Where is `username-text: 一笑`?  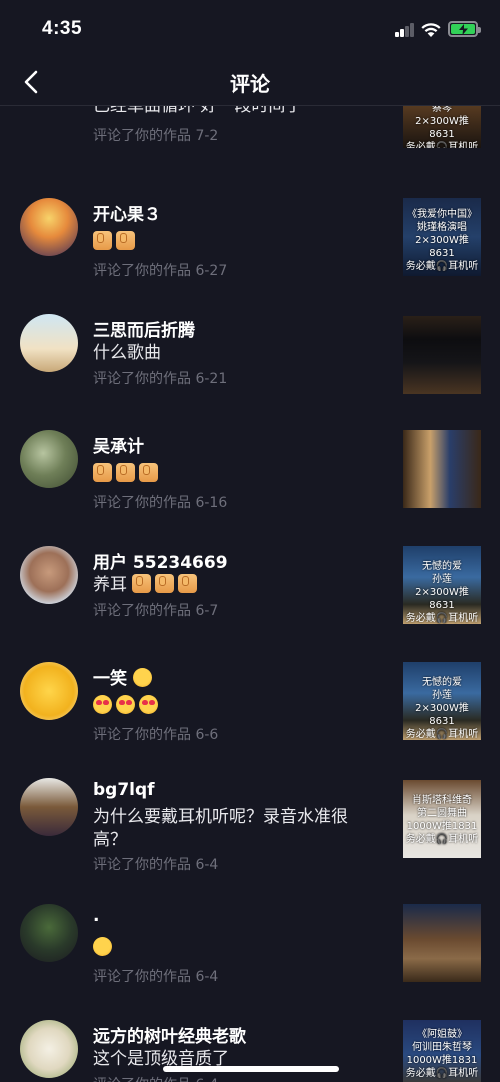
username-text: 一笑 is located at coordinates (110, 679).